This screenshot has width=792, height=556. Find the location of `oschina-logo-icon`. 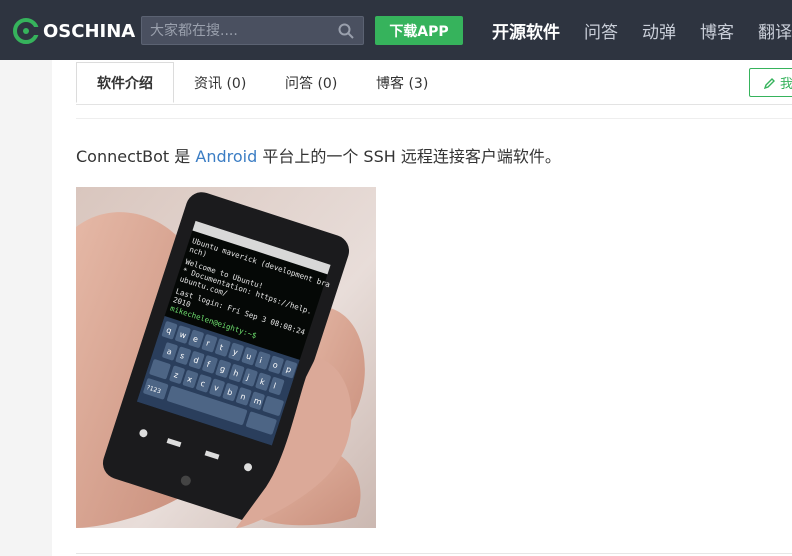

oschina-logo-icon is located at coordinates (26, 31).